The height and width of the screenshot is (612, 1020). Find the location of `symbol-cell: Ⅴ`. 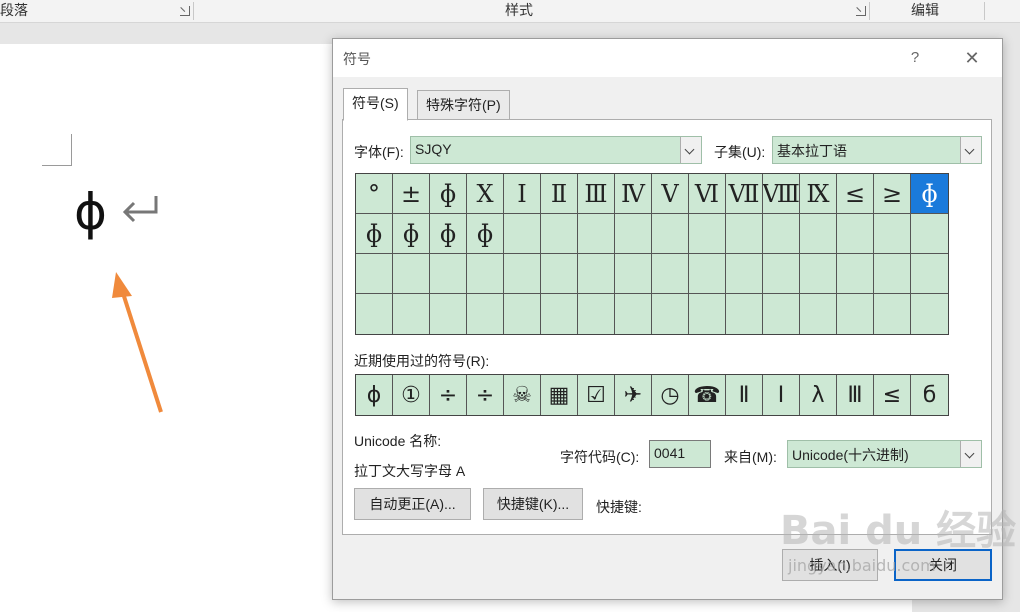

symbol-cell: Ⅴ is located at coordinates (670, 194).